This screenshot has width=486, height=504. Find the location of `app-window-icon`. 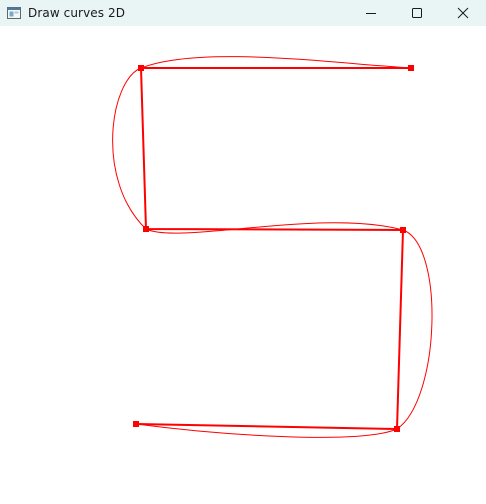

app-window-icon is located at coordinates (14, 13).